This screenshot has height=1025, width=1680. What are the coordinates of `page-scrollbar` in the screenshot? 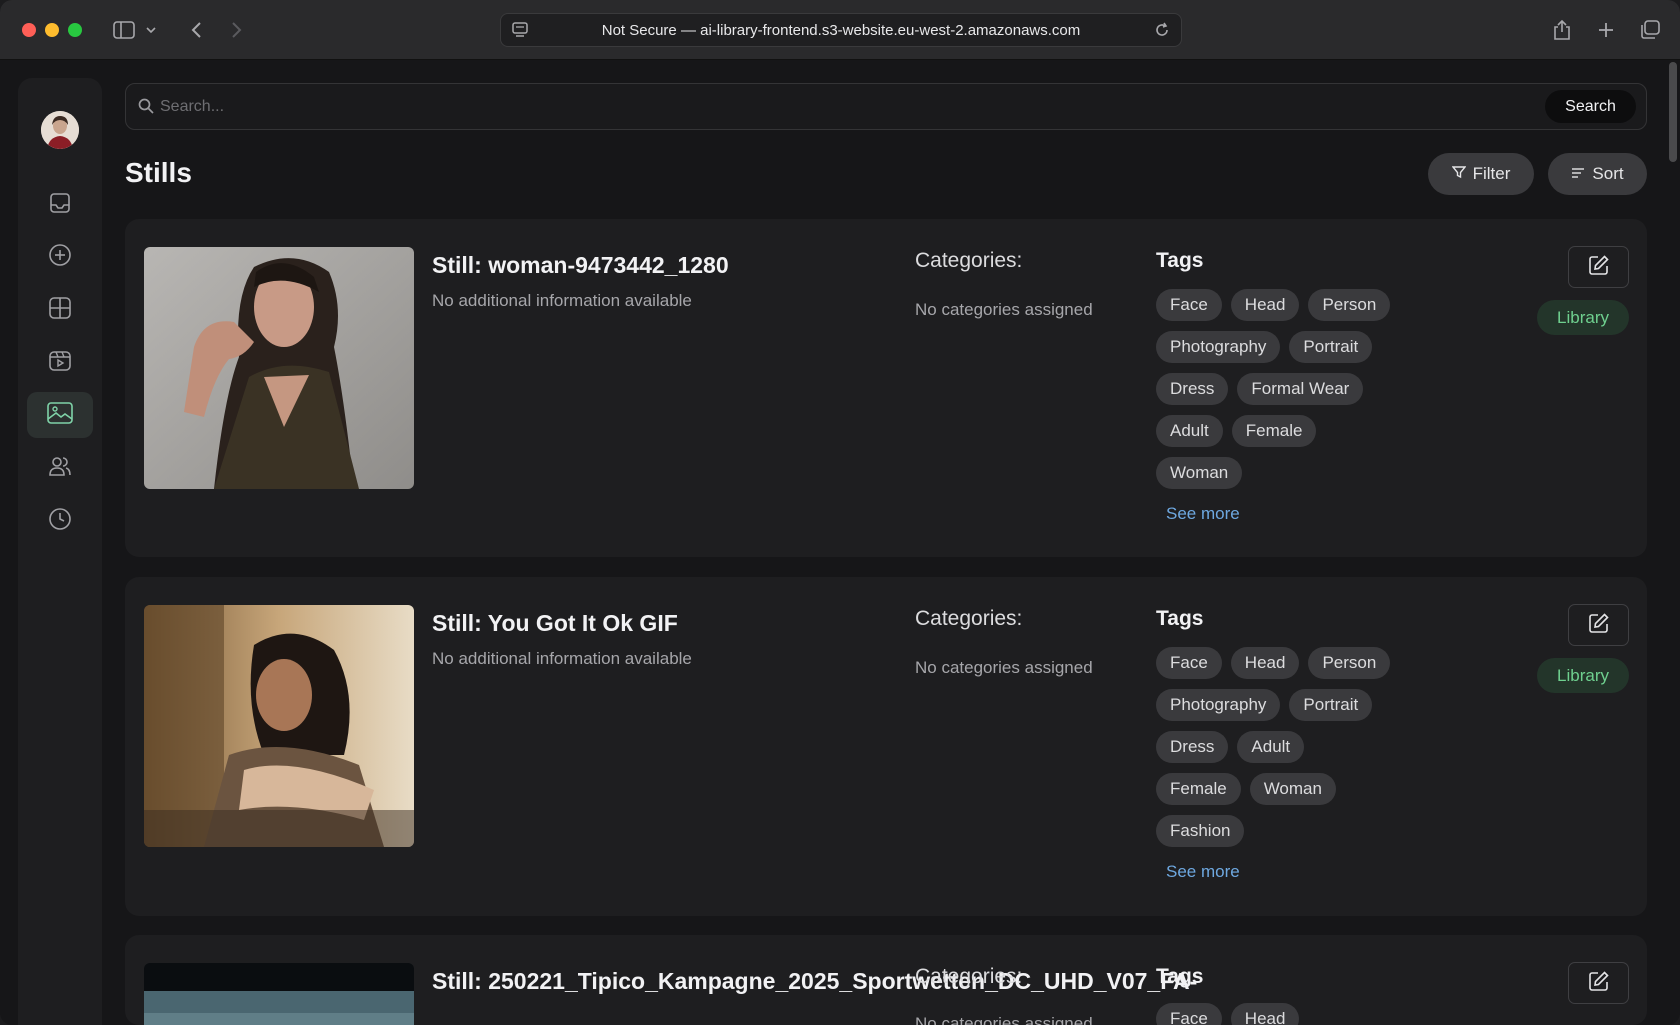 It's located at (1673, 112).